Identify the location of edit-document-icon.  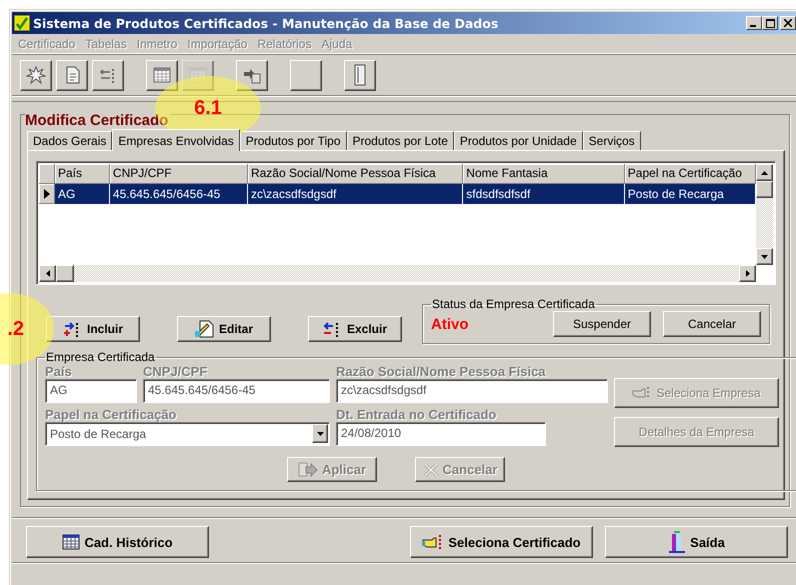
(204, 329).